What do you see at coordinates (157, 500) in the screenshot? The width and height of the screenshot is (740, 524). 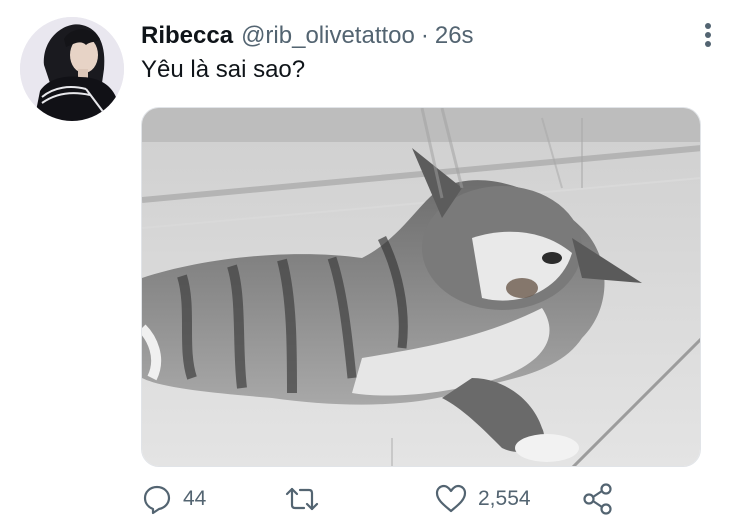 I see `reply-icon` at bounding box center [157, 500].